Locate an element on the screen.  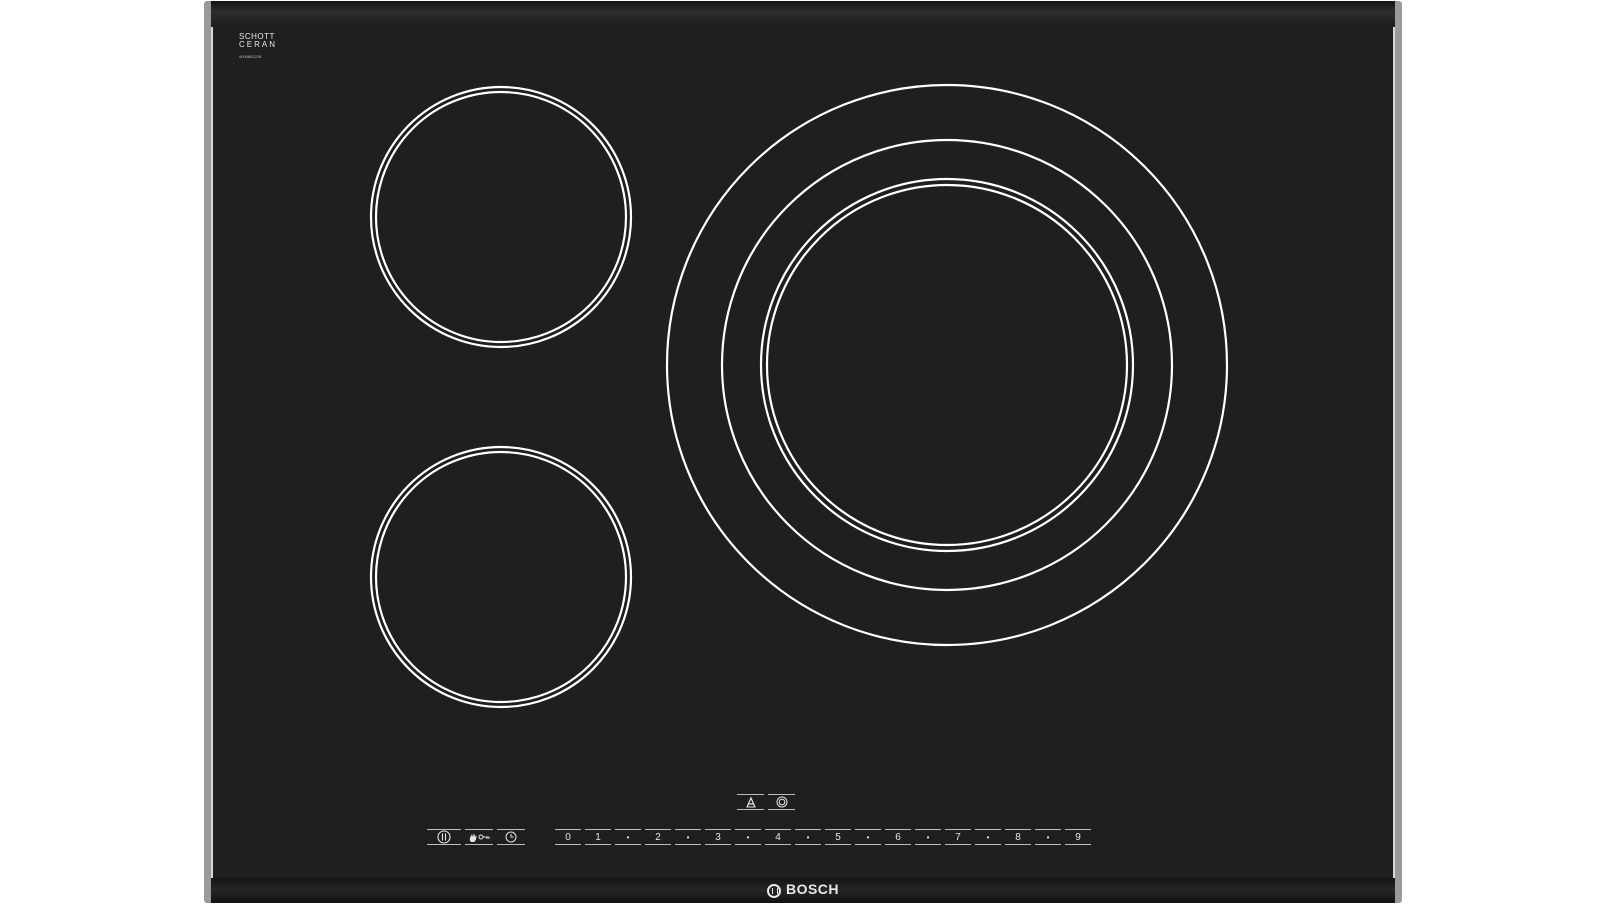
power-level-4-5: • is located at coordinates (808, 837).